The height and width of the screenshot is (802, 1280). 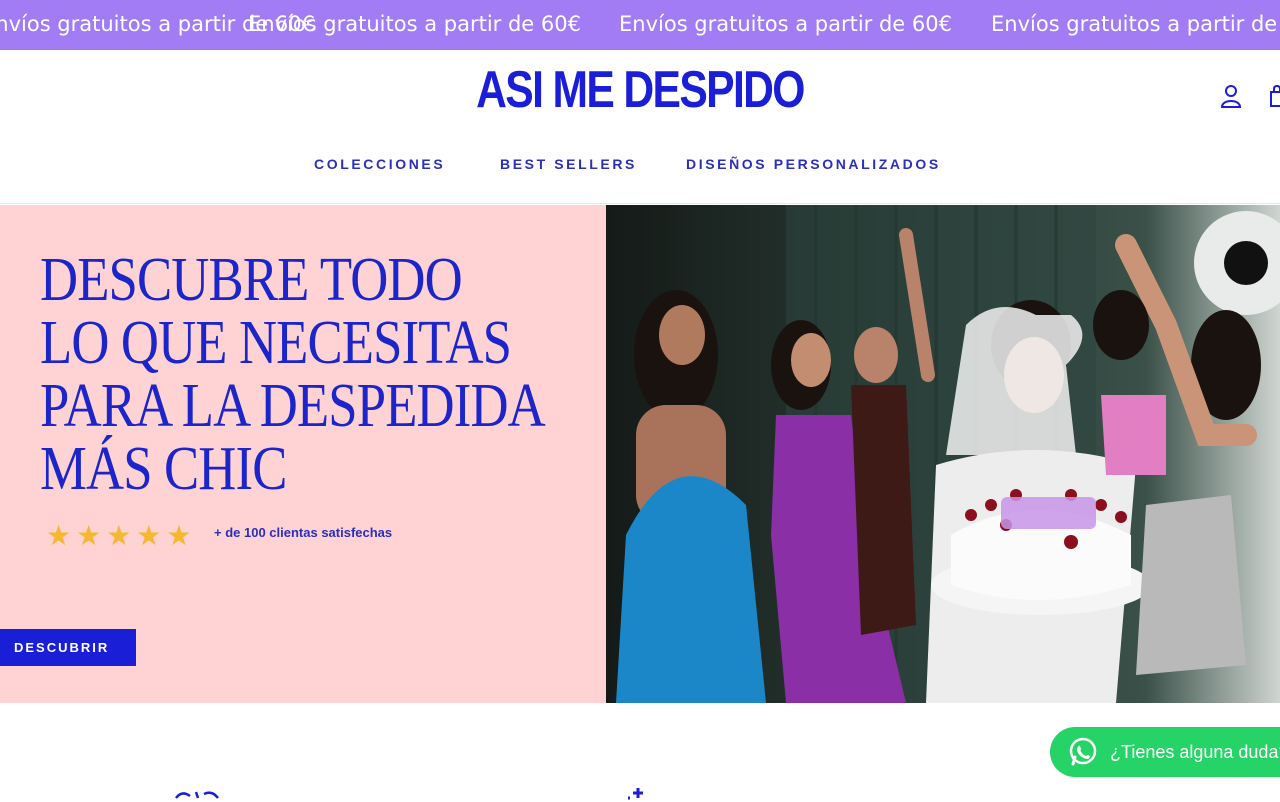 What do you see at coordinates (276, 343) in the screenshot?
I see `hero-title-line: LO QUE NECESITAS` at bounding box center [276, 343].